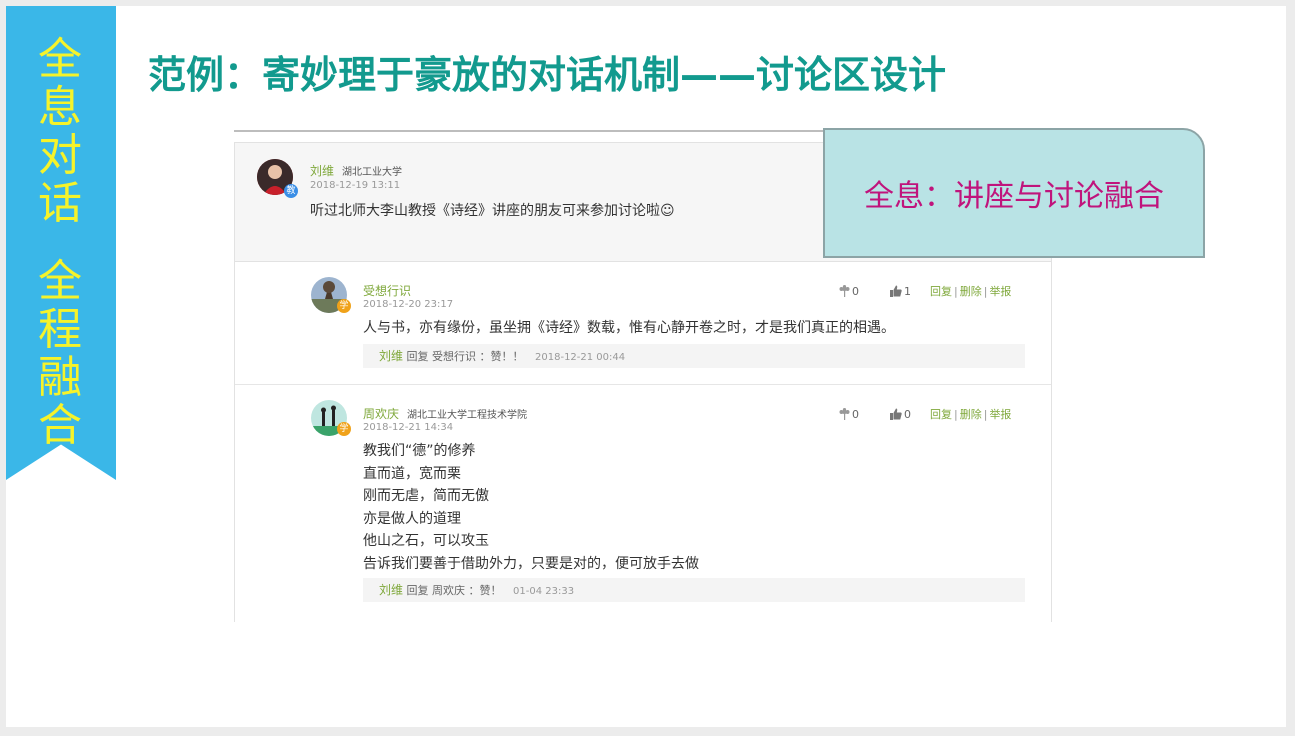  I want to click on reply-content-line: 直而道，宽而栗, so click(412, 473).